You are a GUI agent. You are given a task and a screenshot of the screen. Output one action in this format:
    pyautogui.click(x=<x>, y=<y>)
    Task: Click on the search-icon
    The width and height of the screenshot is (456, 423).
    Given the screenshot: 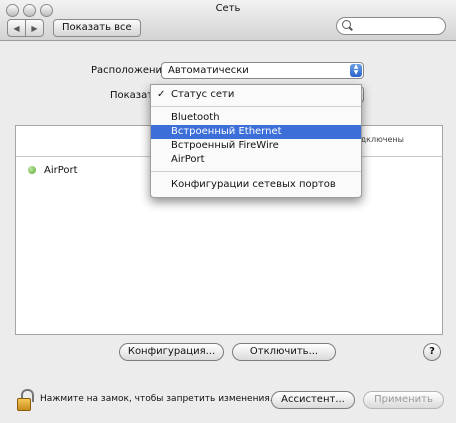 What is the action you would take?
    pyautogui.click(x=346, y=24)
    